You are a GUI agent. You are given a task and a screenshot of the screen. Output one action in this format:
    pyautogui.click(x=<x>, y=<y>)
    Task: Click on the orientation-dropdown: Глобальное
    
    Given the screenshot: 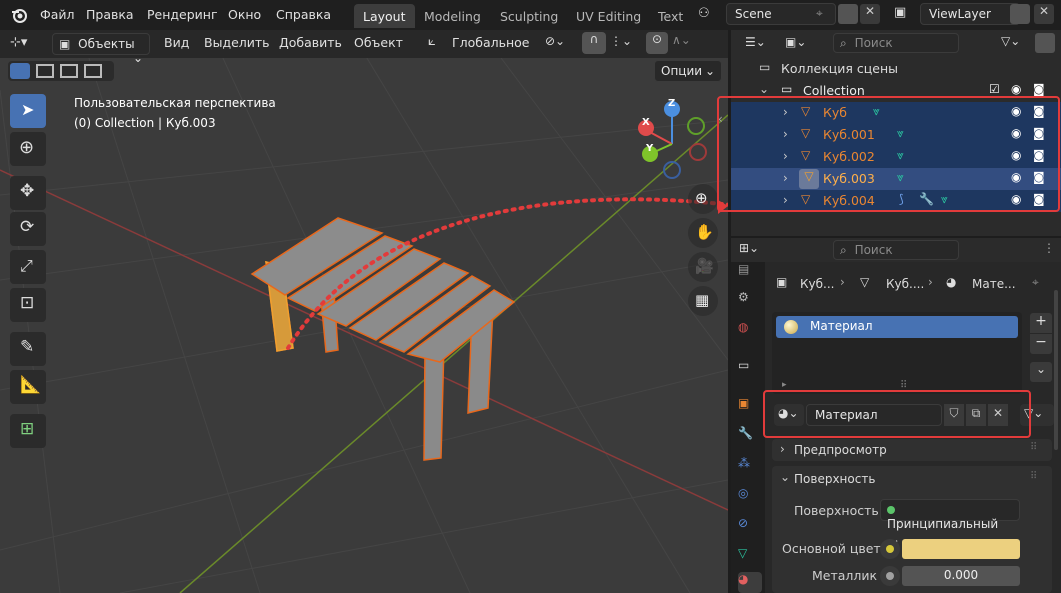 What is the action you would take?
    pyautogui.click(x=491, y=42)
    